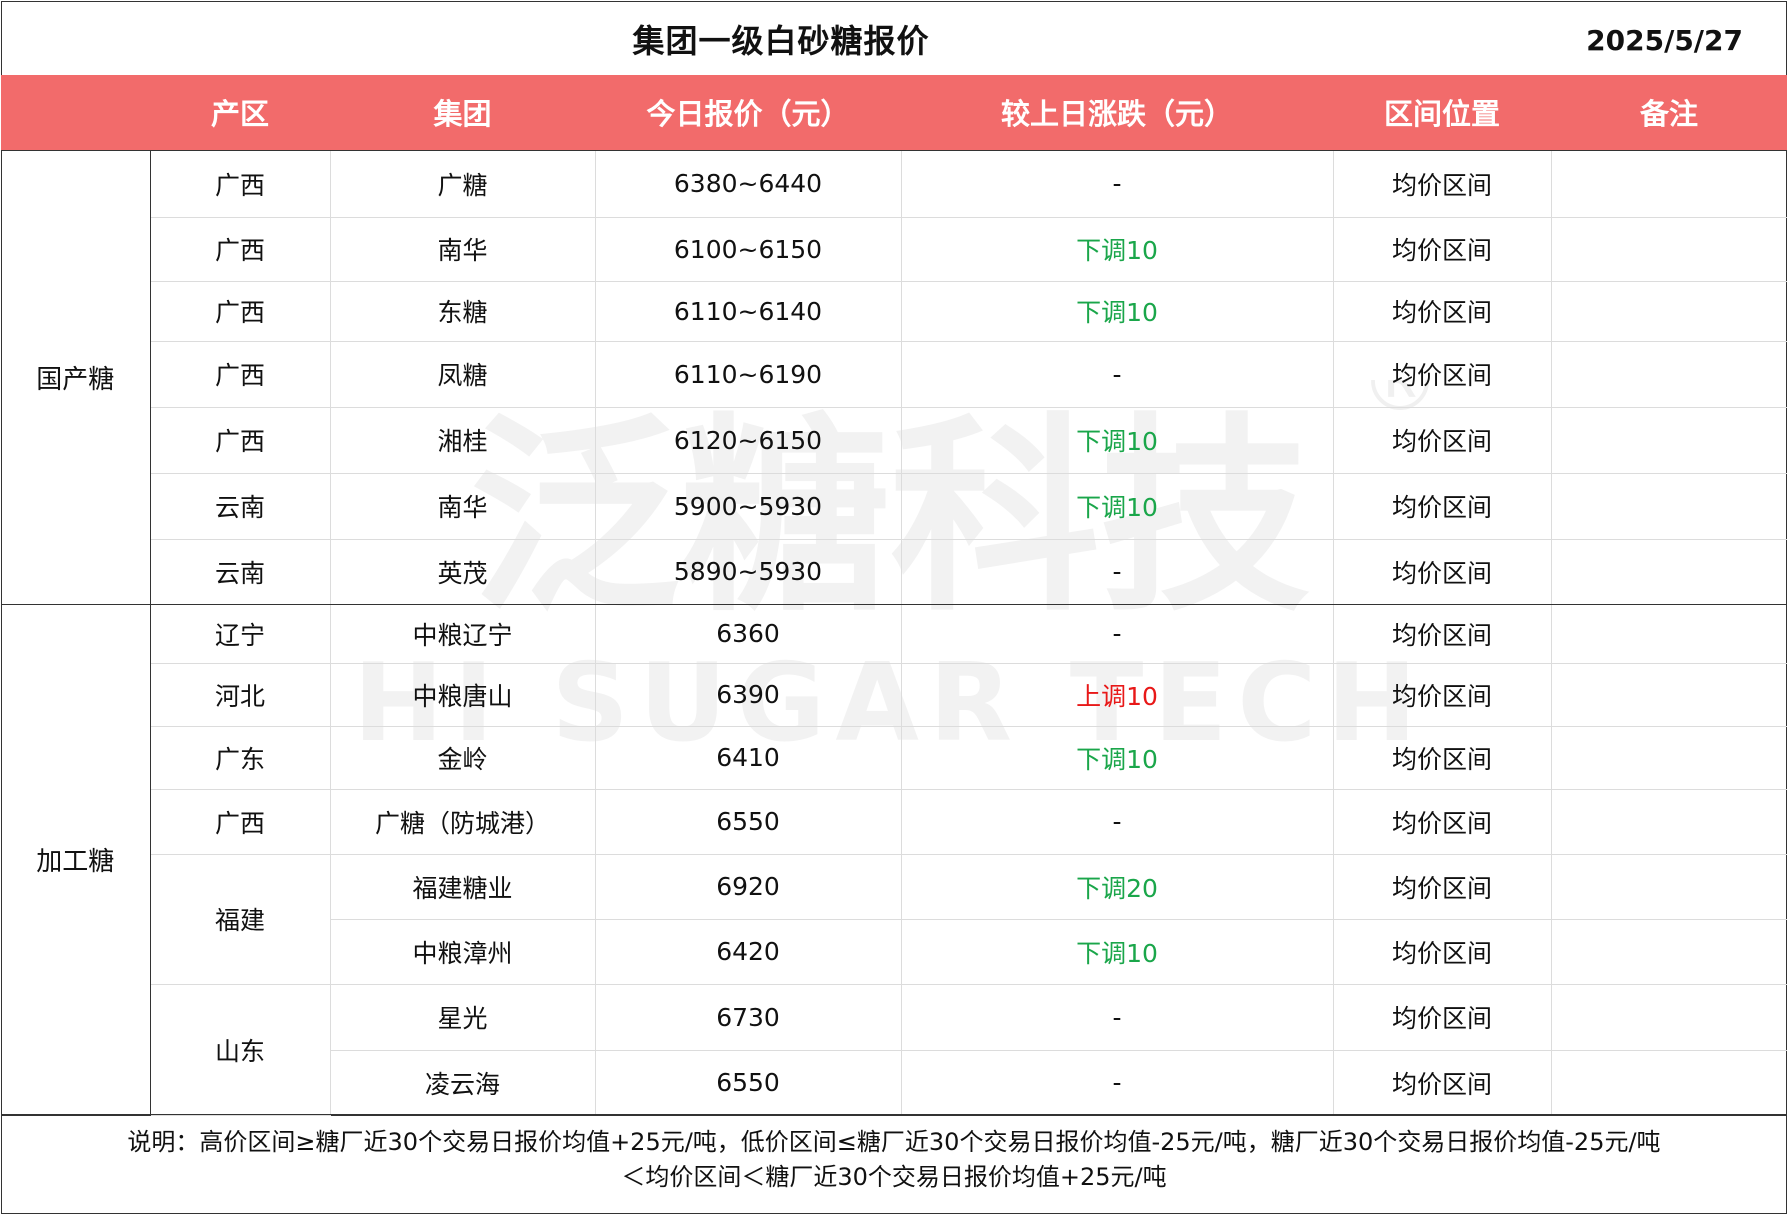  Describe the element at coordinates (240, 758) in the screenshot. I see `region-cell: 广东` at that location.